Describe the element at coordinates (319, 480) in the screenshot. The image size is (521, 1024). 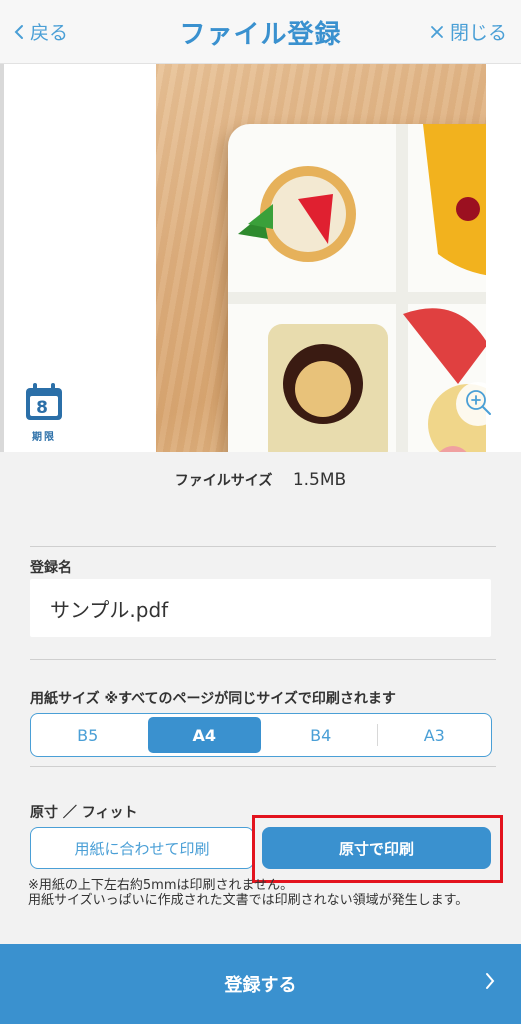
I see `file-size-value: 1.5MB` at that location.